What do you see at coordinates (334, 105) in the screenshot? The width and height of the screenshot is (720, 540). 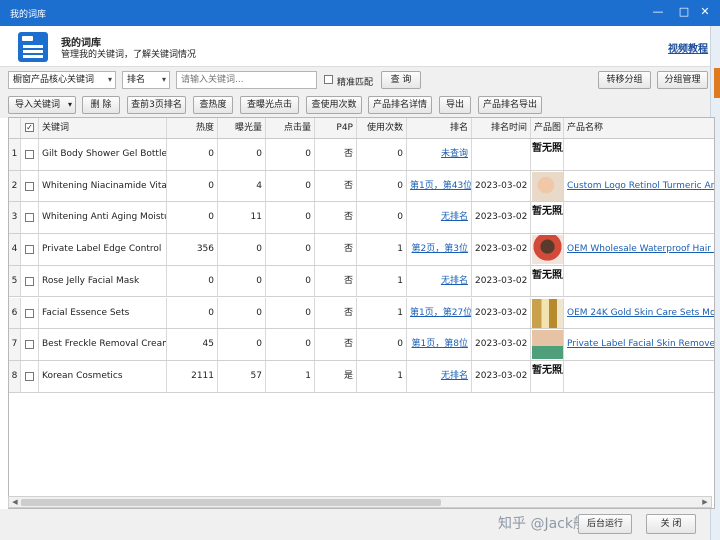 I see `check-usage-button: 查使用次数` at bounding box center [334, 105].